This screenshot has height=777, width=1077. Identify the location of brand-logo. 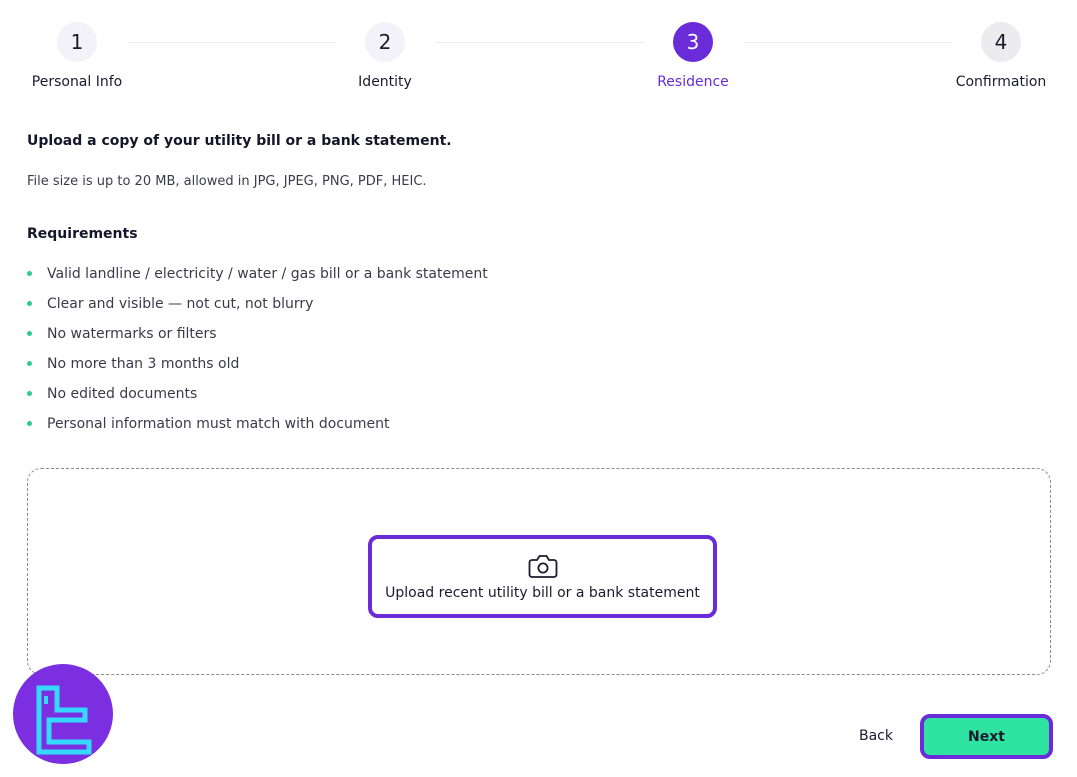
(63, 714).